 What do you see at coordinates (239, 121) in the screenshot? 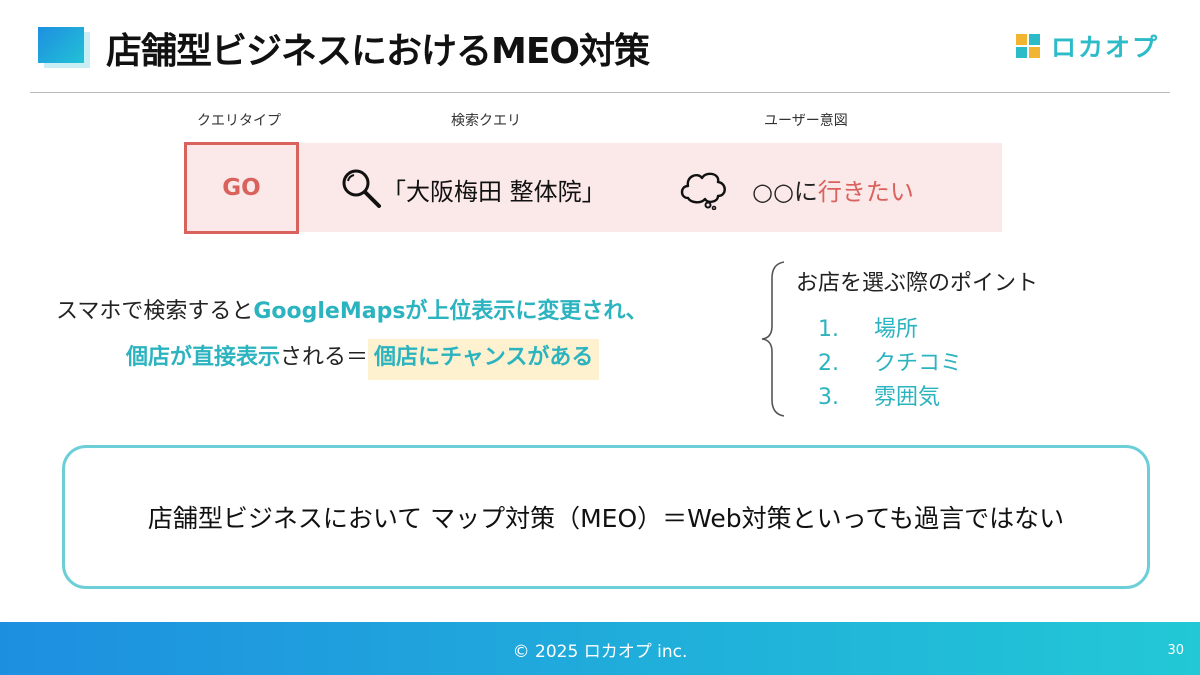
I see `query-type-label: クエリタイプ` at bounding box center [239, 121].